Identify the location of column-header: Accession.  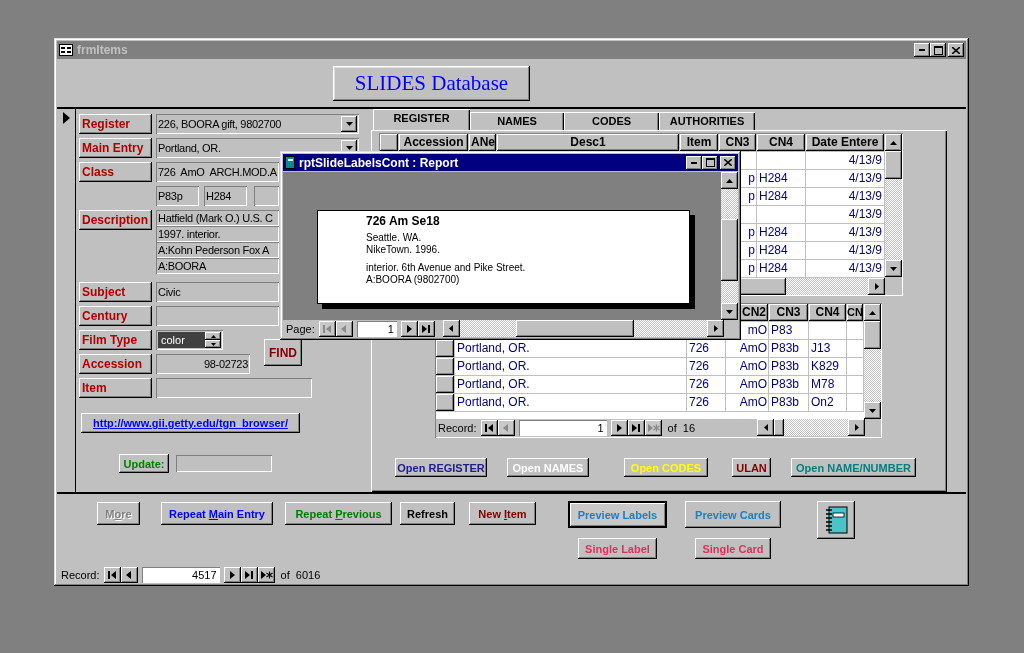
(434, 143).